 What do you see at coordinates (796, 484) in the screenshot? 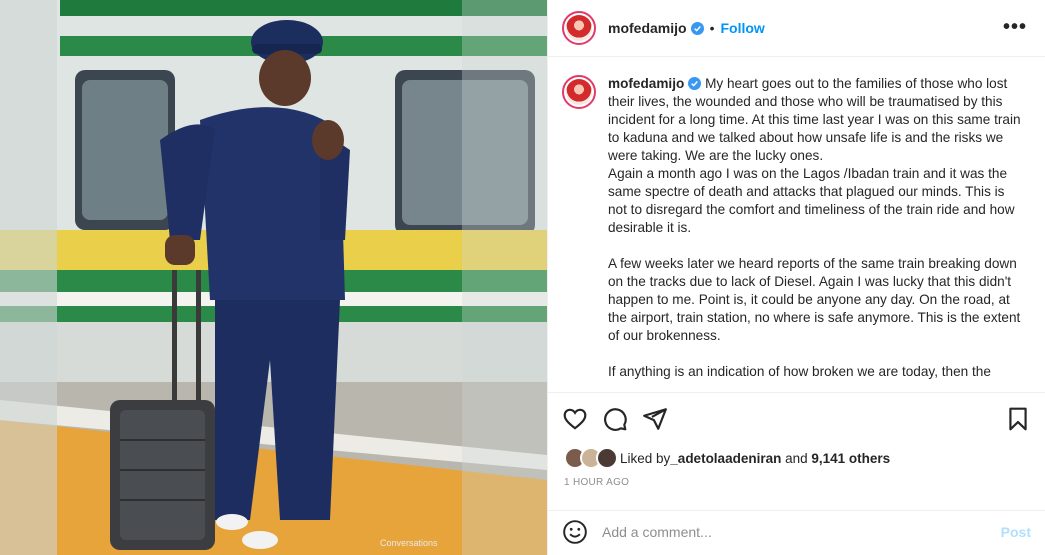
I see `post-timestamp: 1 HOUR AGO` at bounding box center [796, 484].